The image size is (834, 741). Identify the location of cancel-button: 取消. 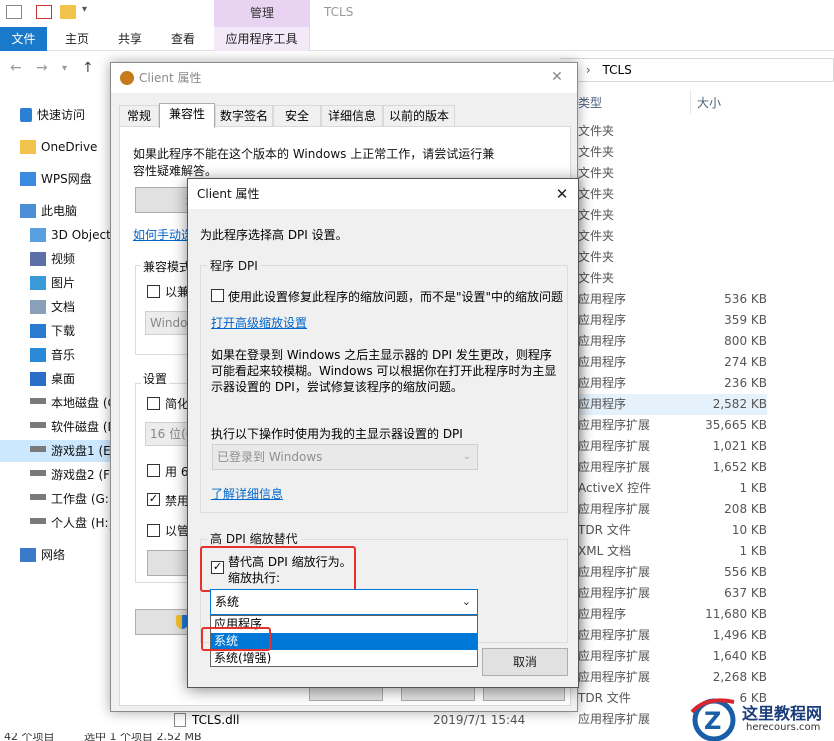
(525, 662).